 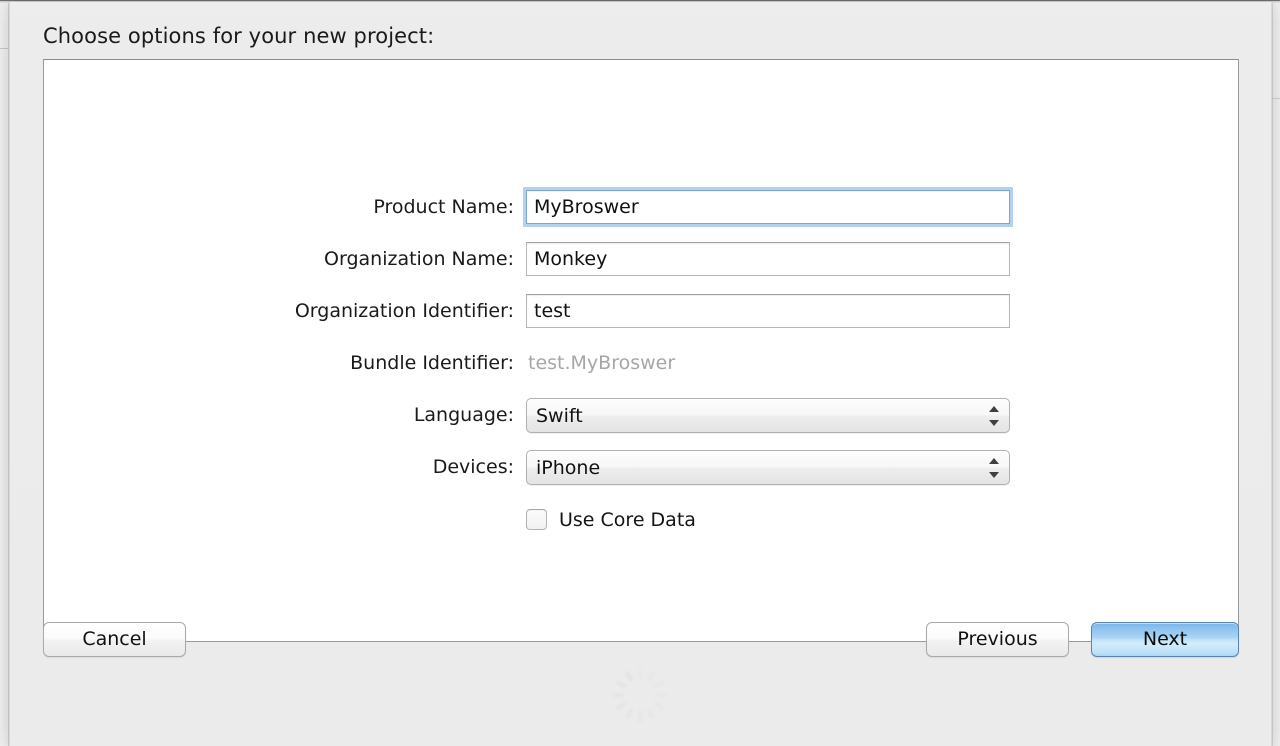 I want to click on language-select: Swift, so click(x=768, y=415).